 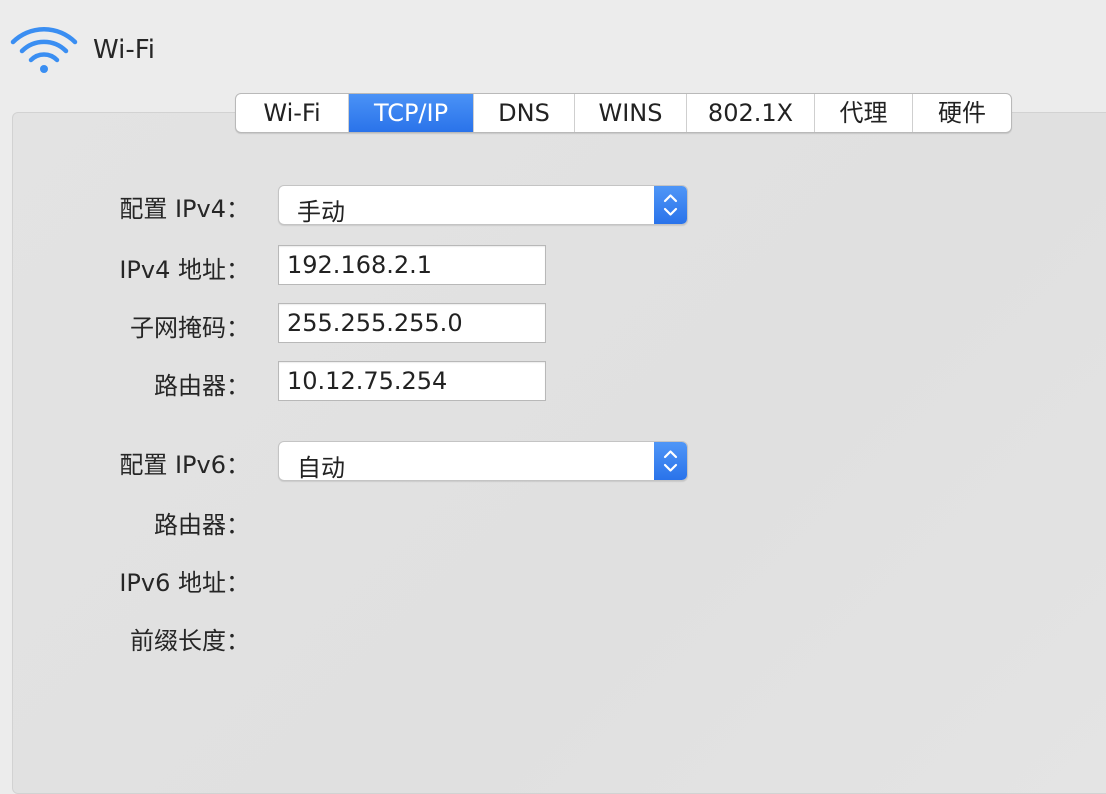 I want to click on configure-ipv4-label: 配置 IPv4：, so click(x=184, y=209).